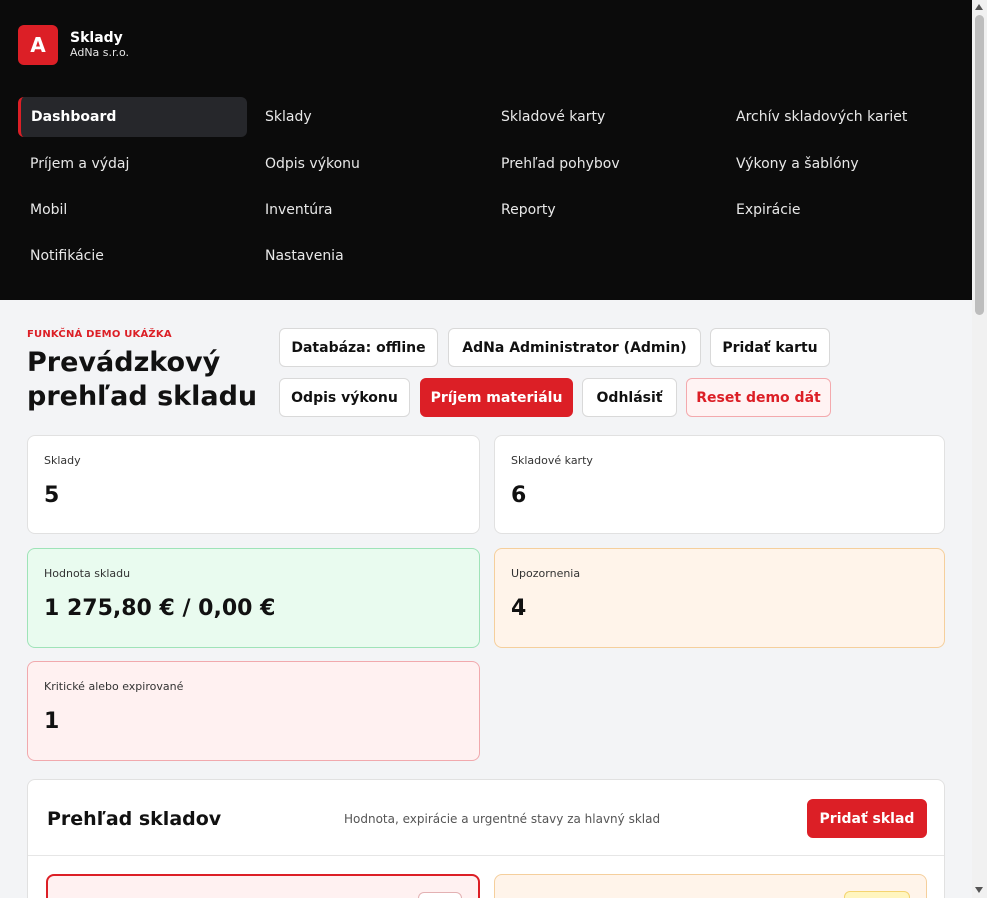 The height and width of the screenshot is (898, 987). What do you see at coordinates (367, 210) in the screenshot?
I see `nav-item-inventory: Inventúra` at bounding box center [367, 210].